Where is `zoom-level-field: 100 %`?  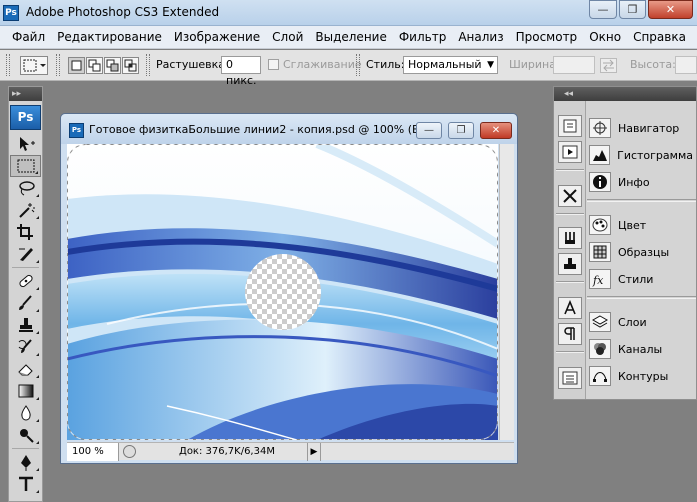 zoom-level-field: 100 % is located at coordinates (93, 452).